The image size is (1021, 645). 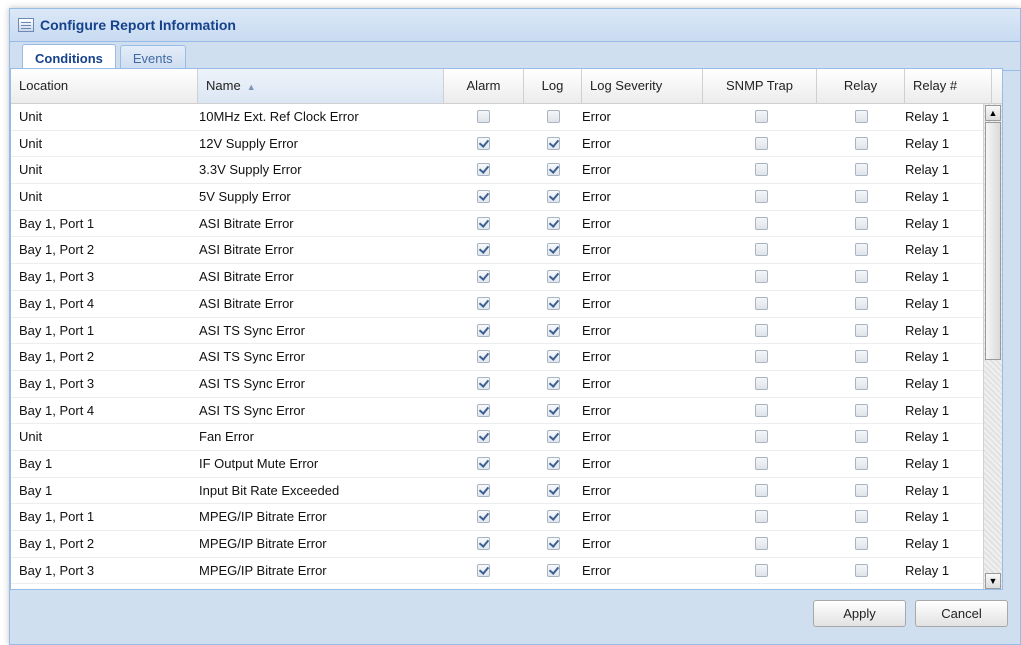 What do you see at coordinates (497, 437) in the screenshot?
I see `table-row: Unit Fan Error Error Relay 1` at bounding box center [497, 437].